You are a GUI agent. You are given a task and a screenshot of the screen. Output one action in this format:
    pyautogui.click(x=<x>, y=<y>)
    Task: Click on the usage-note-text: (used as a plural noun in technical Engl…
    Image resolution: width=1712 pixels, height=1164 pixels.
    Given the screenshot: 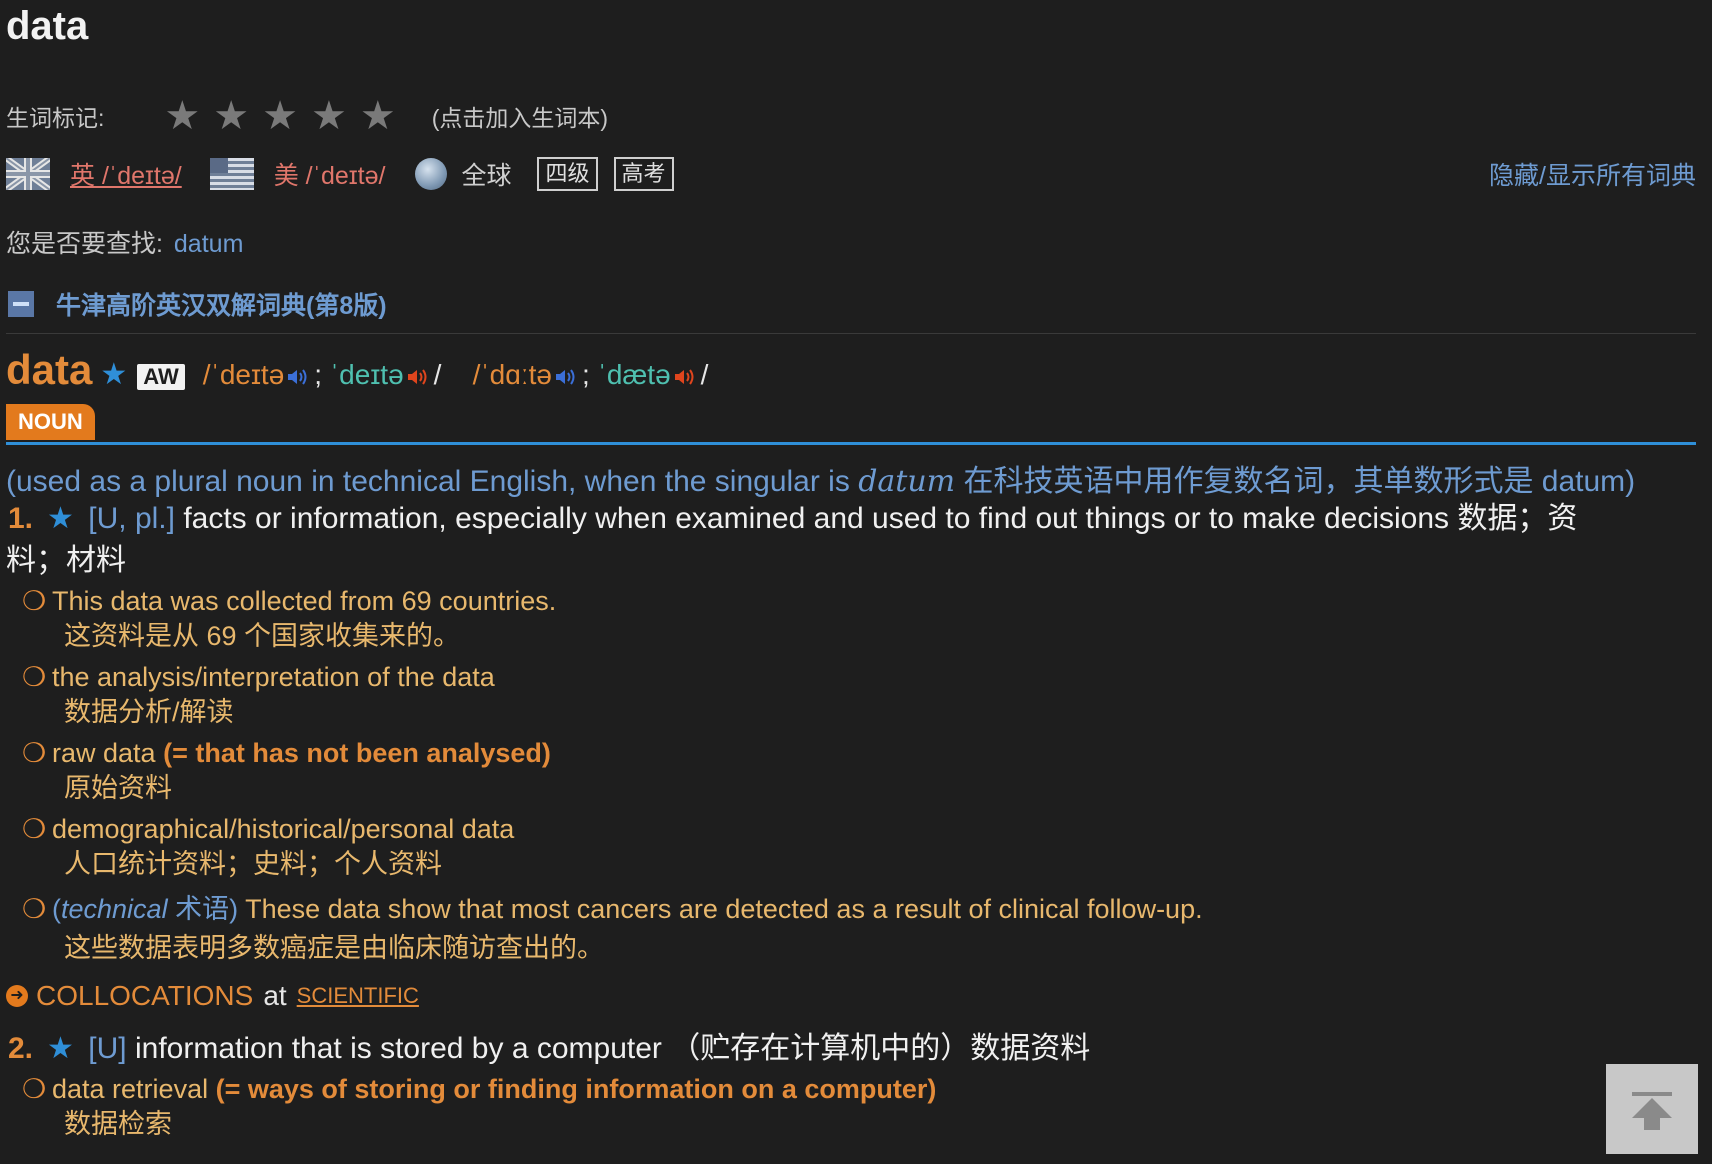 What is the action you would take?
    pyautogui.click(x=432, y=481)
    